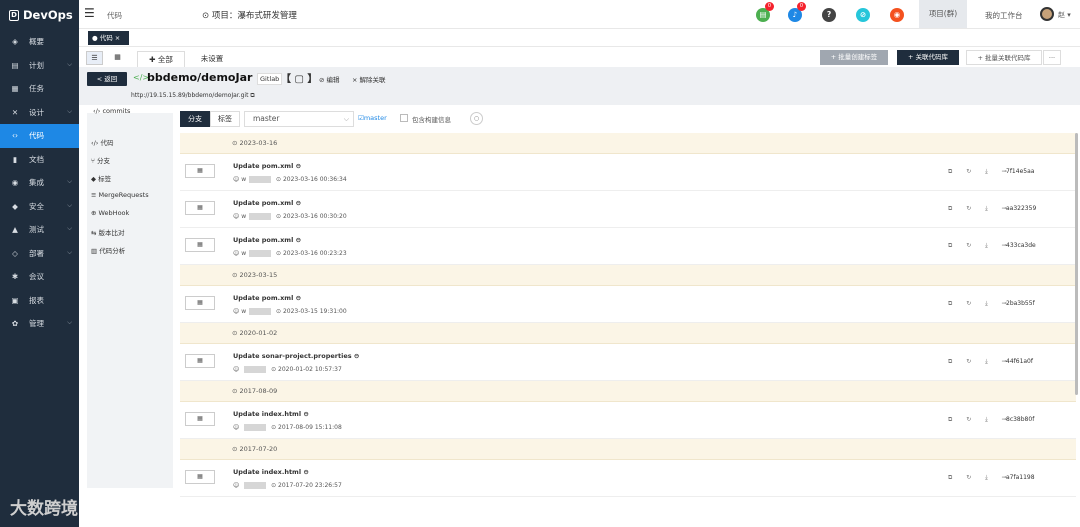 This screenshot has width=1080, height=527. I want to click on unlink-button: × 解除关联, so click(369, 79).